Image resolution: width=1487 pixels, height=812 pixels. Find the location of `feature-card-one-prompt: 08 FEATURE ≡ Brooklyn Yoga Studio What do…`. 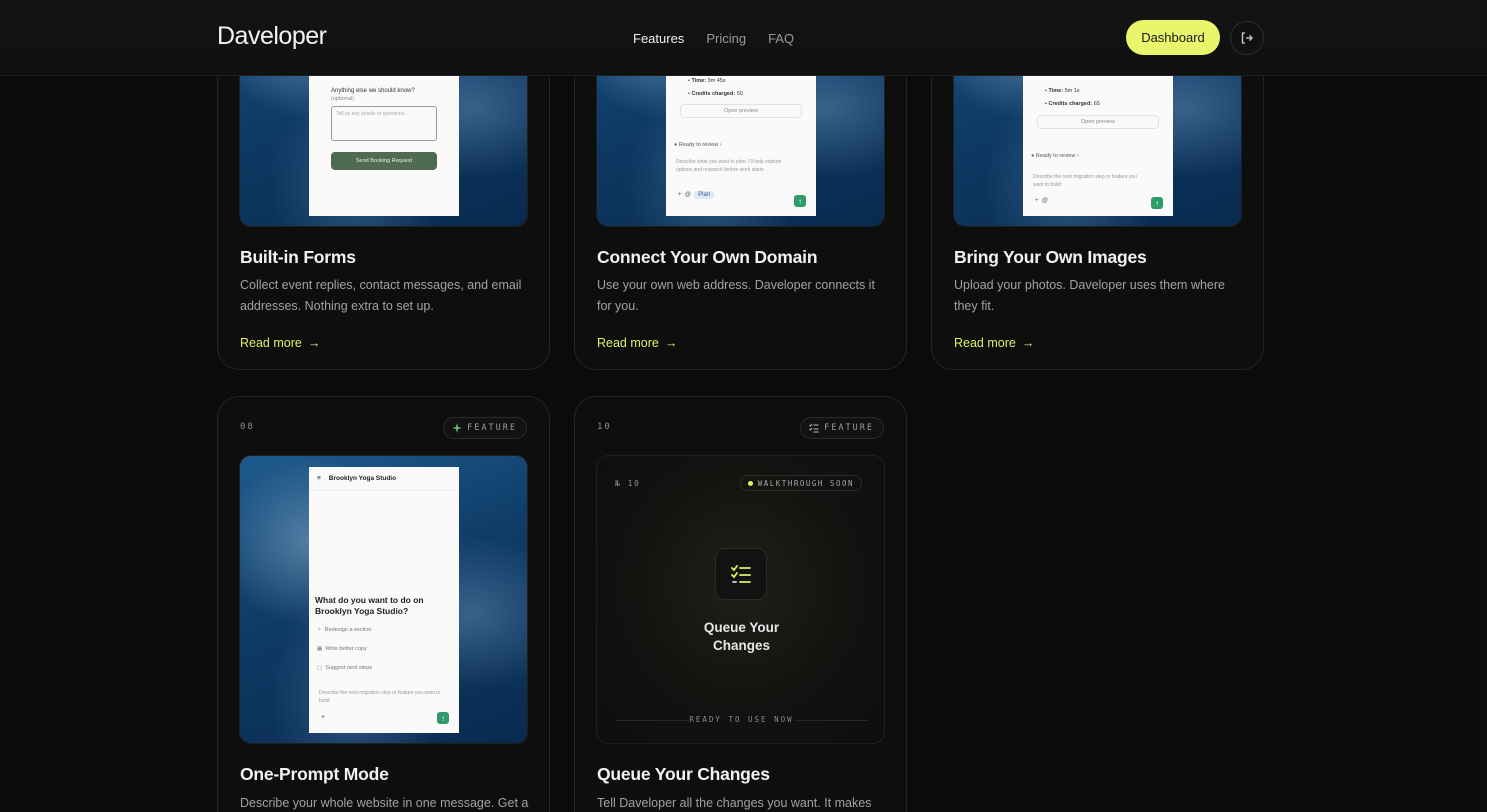

feature-card-one-prompt: 08 FEATURE ≡ Brooklyn Yoga Studio What do… is located at coordinates (383, 604).